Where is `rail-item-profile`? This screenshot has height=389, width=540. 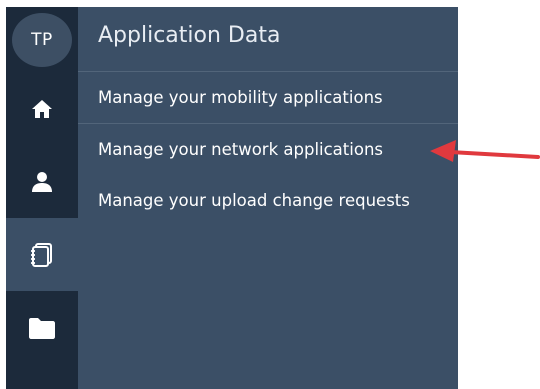
rail-item-profile is located at coordinates (42, 181).